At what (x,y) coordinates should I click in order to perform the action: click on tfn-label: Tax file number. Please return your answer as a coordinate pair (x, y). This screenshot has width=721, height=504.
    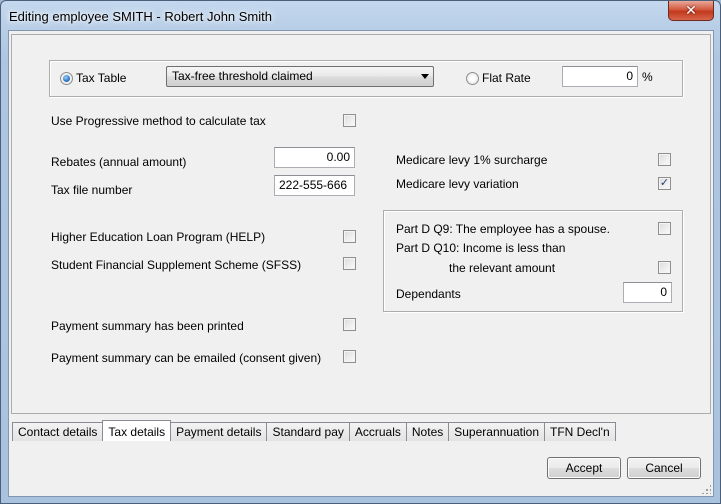
    Looking at the image, I should click on (92, 190).